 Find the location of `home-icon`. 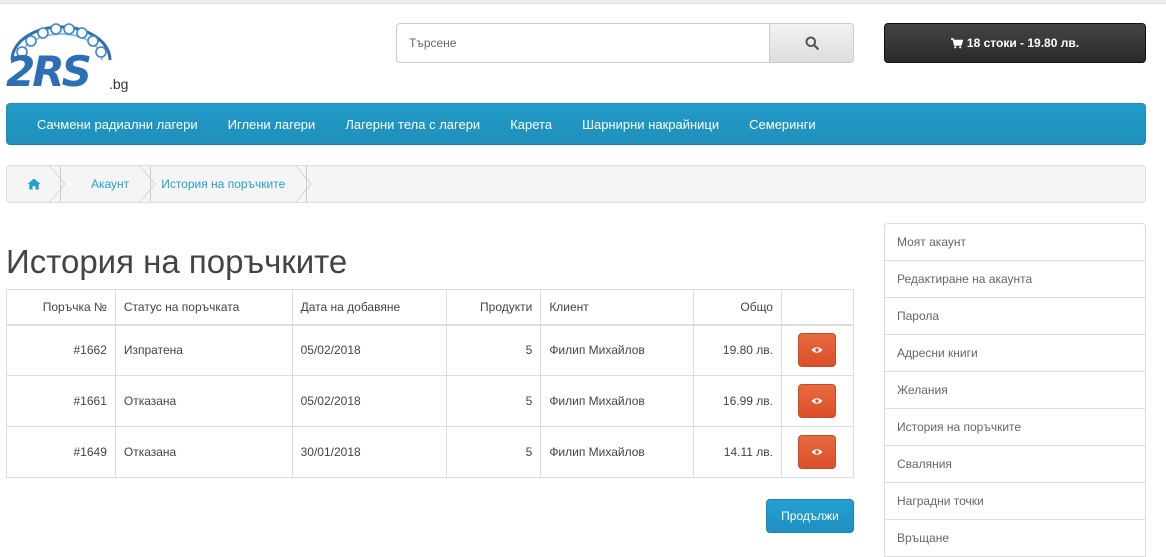

home-icon is located at coordinates (34, 184).